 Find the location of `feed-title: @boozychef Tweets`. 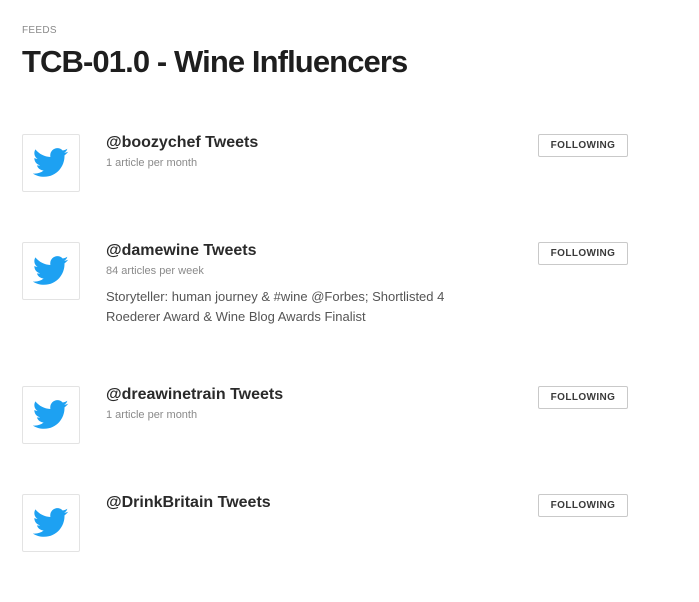

feed-title: @boozychef Tweets is located at coordinates (306, 143).